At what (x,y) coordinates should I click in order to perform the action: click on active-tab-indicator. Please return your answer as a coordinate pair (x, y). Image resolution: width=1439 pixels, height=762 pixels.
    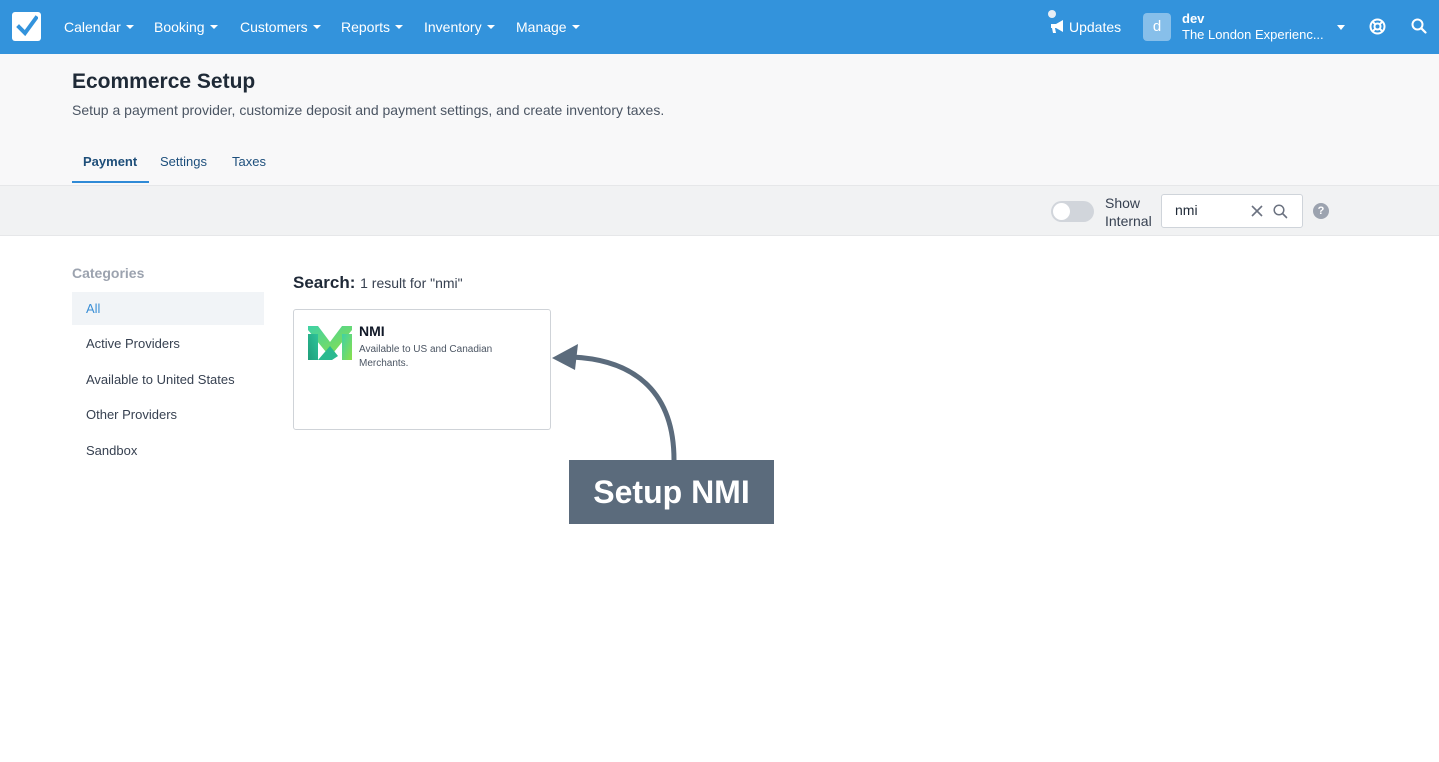
    Looking at the image, I should click on (110, 182).